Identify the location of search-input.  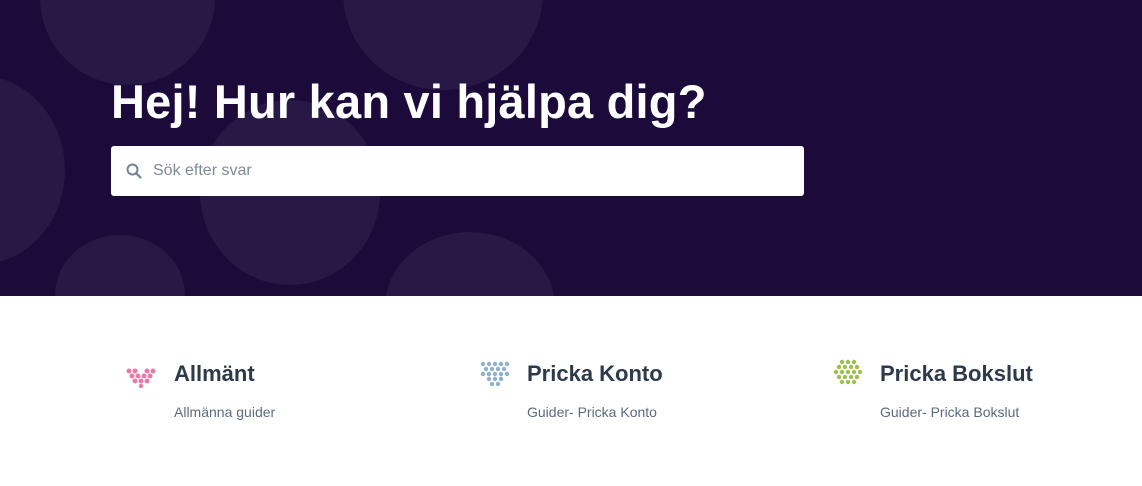
(473, 171).